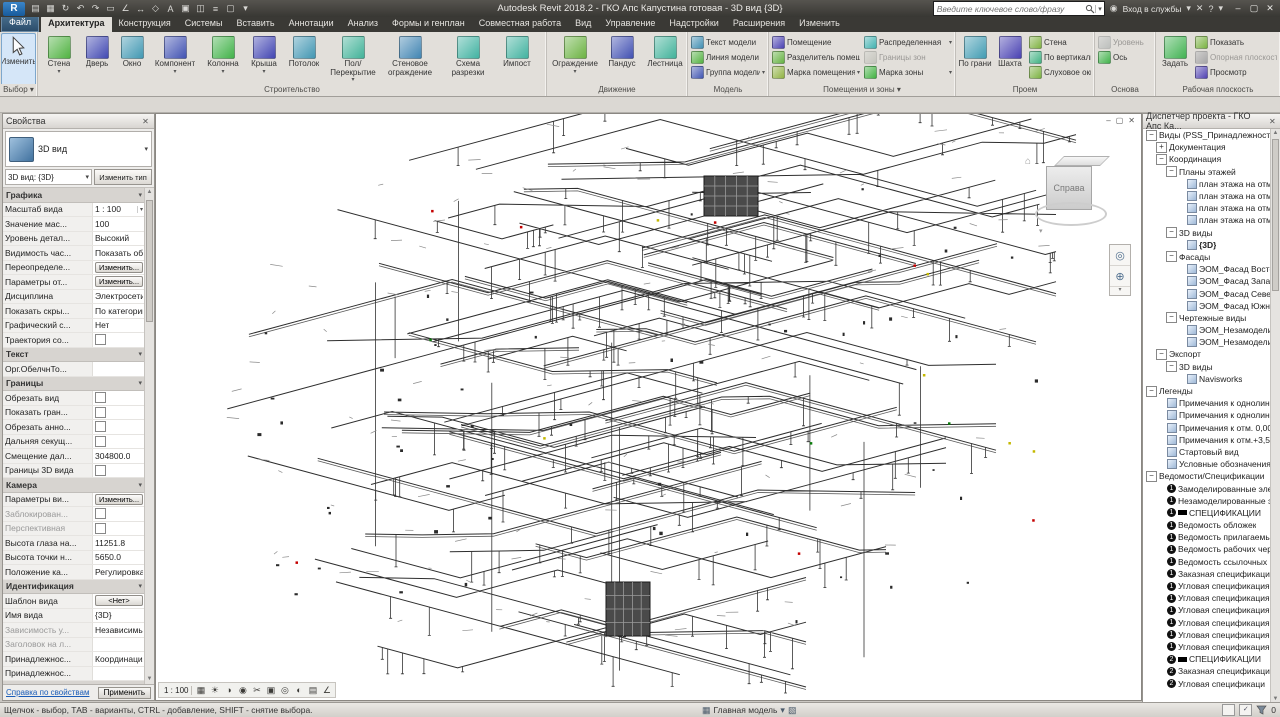 The width and height of the screenshot is (1280, 717). I want to click on properties-help-link: Справка по свойствам, so click(47, 692).